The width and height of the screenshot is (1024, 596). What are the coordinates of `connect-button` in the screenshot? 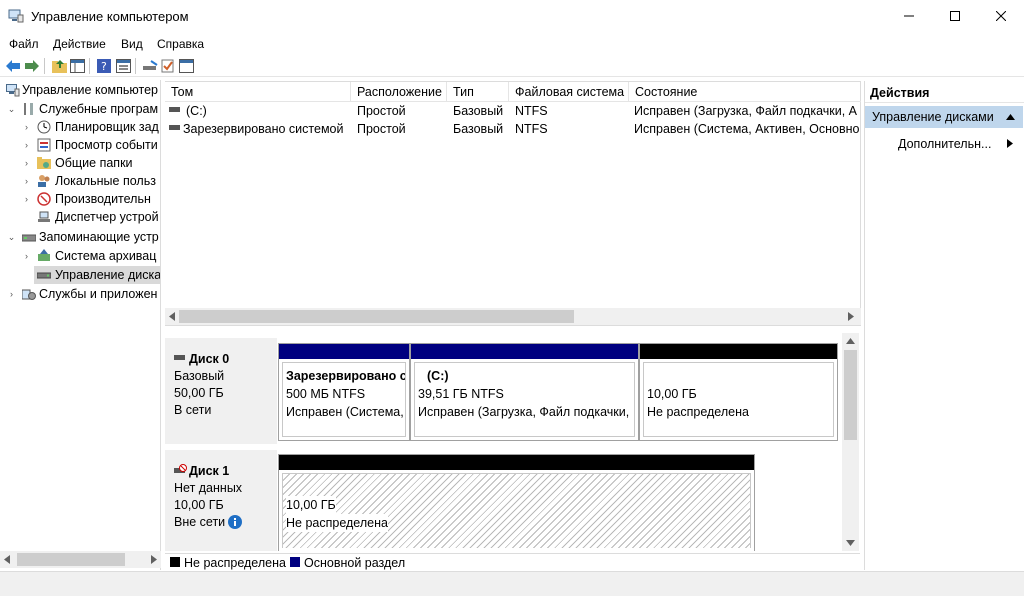 It's located at (150, 66).